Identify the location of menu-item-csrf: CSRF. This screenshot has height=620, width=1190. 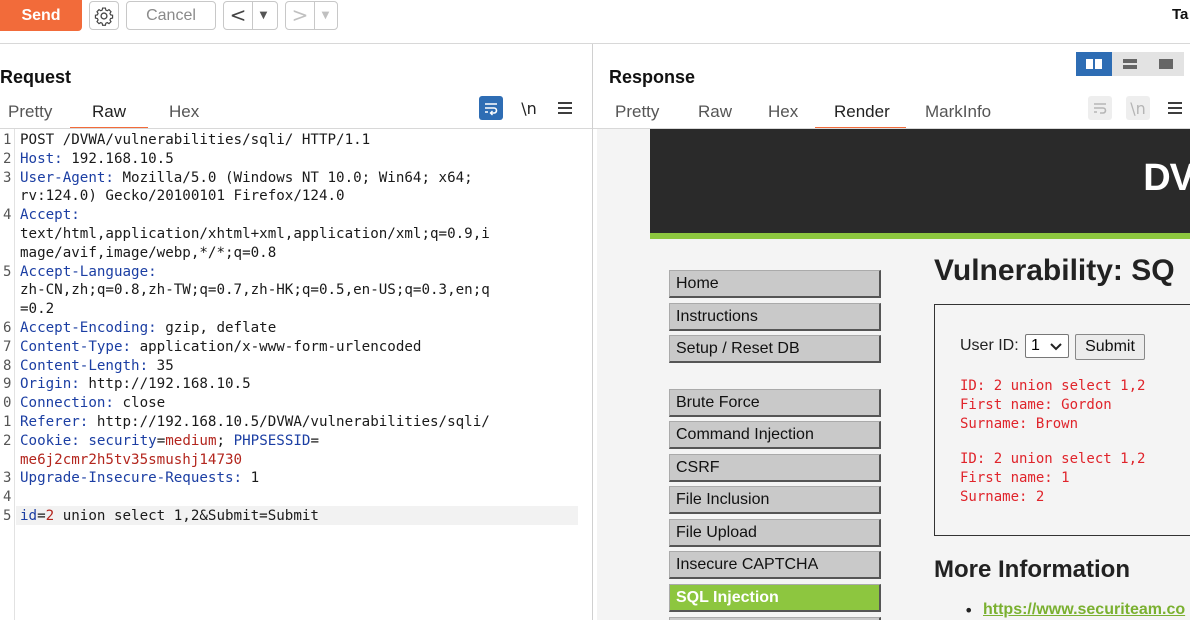
(775, 468).